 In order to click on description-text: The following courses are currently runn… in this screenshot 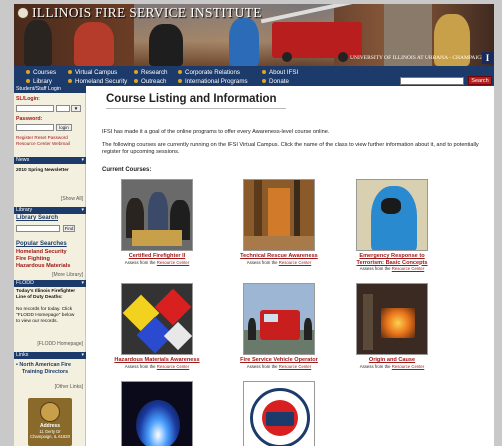, I will do `click(290, 148)`.